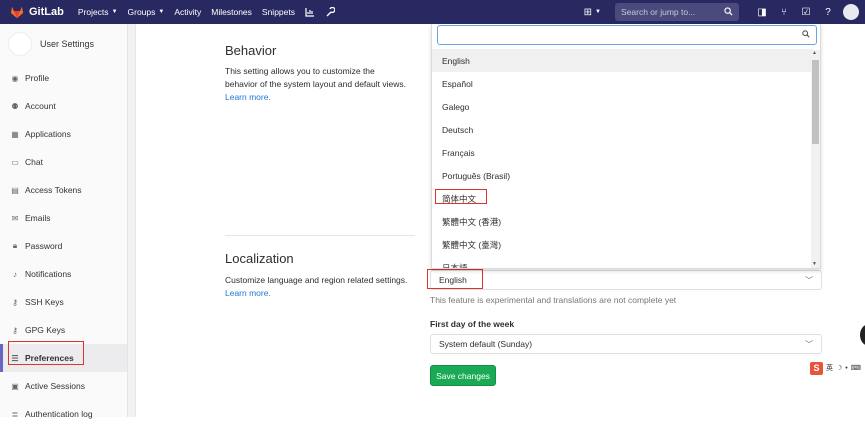 This screenshot has height=428, width=865. What do you see at coordinates (626, 344) in the screenshot?
I see `first-day-select: System default (Sunday) ﹀` at bounding box center [626, 344].